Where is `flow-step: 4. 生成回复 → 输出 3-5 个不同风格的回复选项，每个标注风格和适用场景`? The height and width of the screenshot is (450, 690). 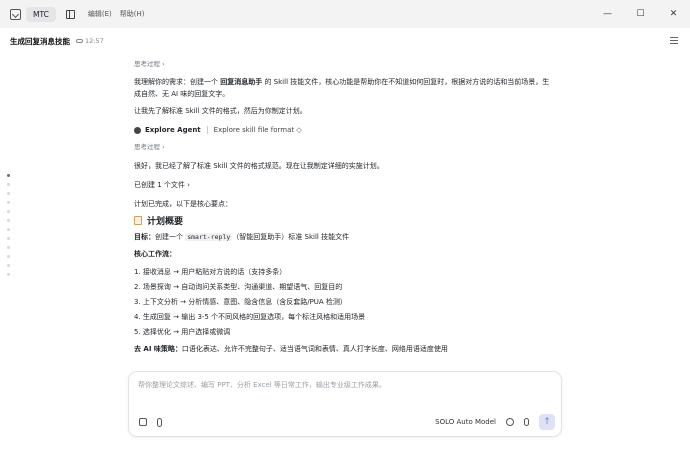
flow-step: 4. 生成回复 → 输出 3-5 个不同风格的回复选项，每个标注风格和适用场景 is located at coordinates (250, 317).